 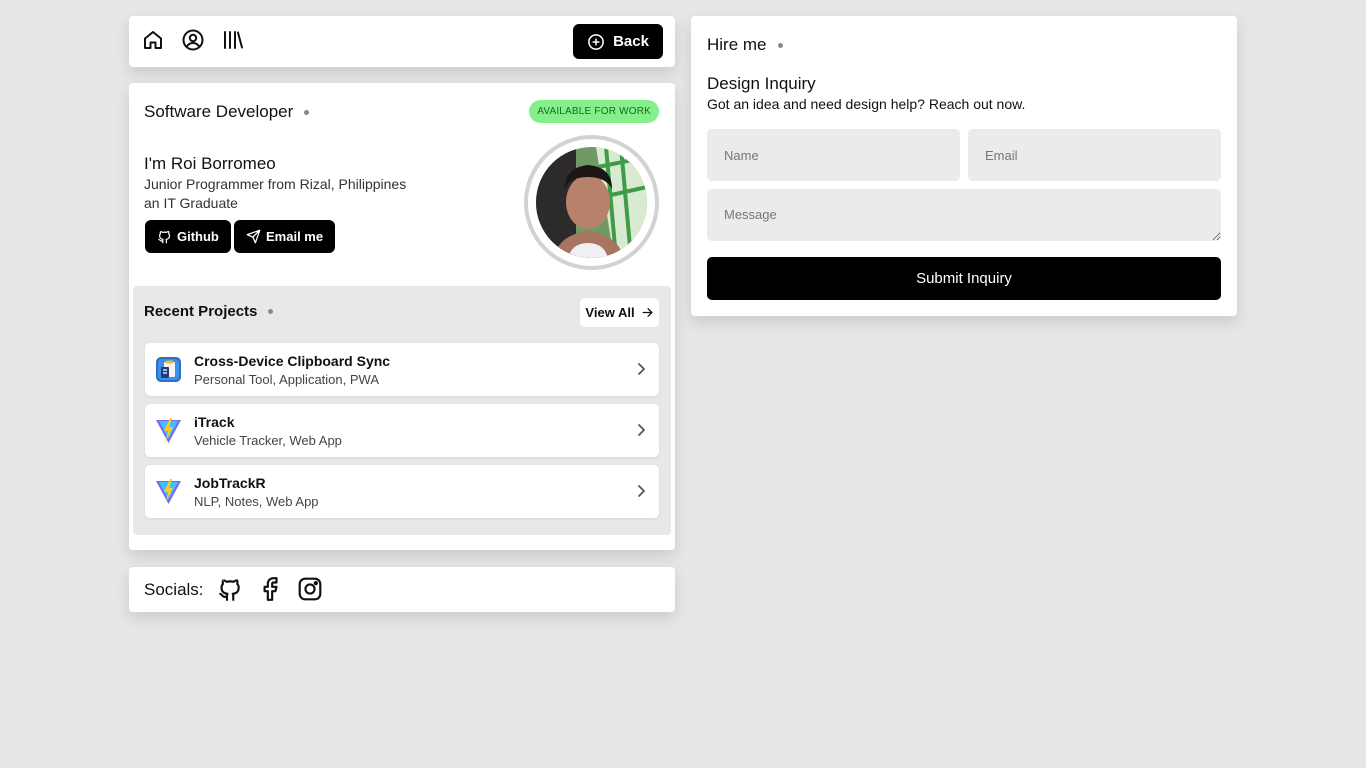 What do you see at coordinates (737, 44) in the screenshot?
I see `hire-title: Hire me` at bounding box center [737, 44].